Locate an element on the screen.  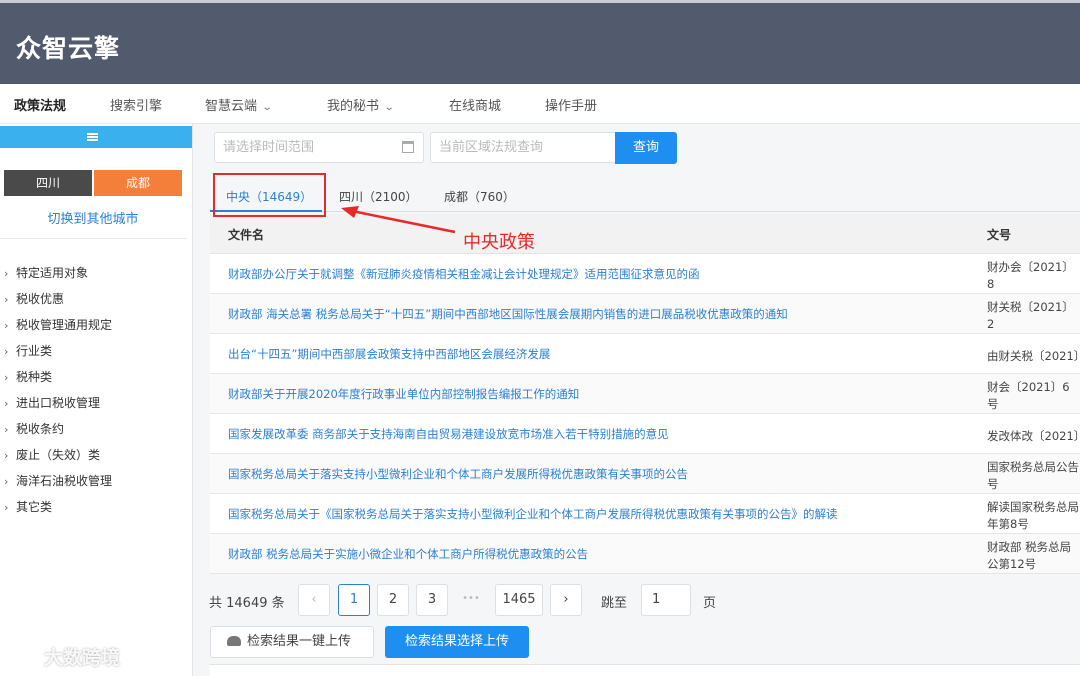
nav-my-secretary: 我的秘书 ⌄ is located at coordinates (361, 104).